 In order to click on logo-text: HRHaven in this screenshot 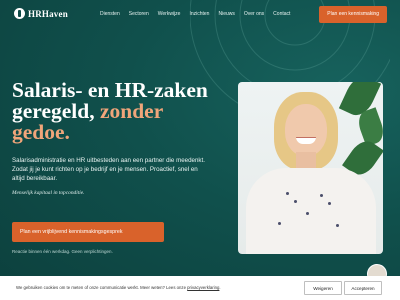, I will do `click(48, 13)`.